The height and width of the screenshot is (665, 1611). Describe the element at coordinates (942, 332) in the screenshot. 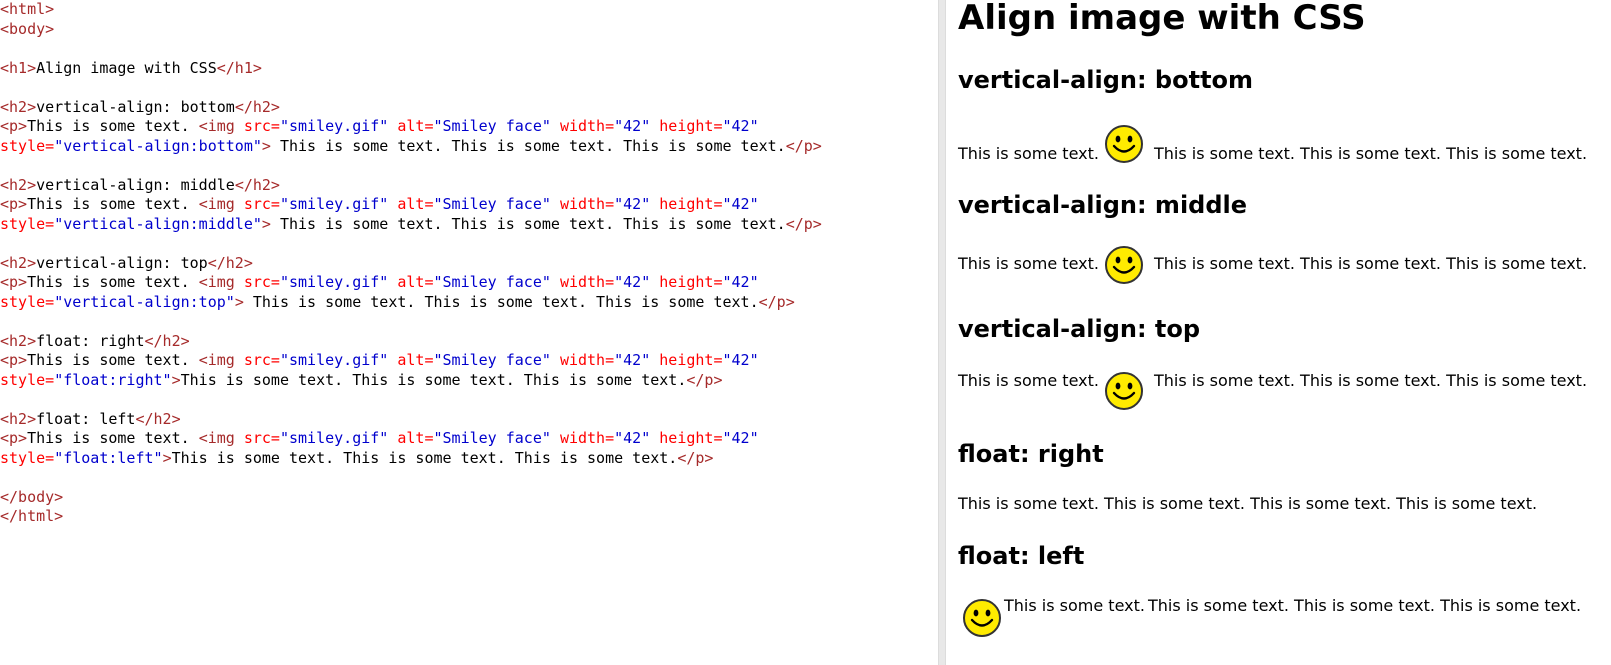

I see `pane-divider` at that location.